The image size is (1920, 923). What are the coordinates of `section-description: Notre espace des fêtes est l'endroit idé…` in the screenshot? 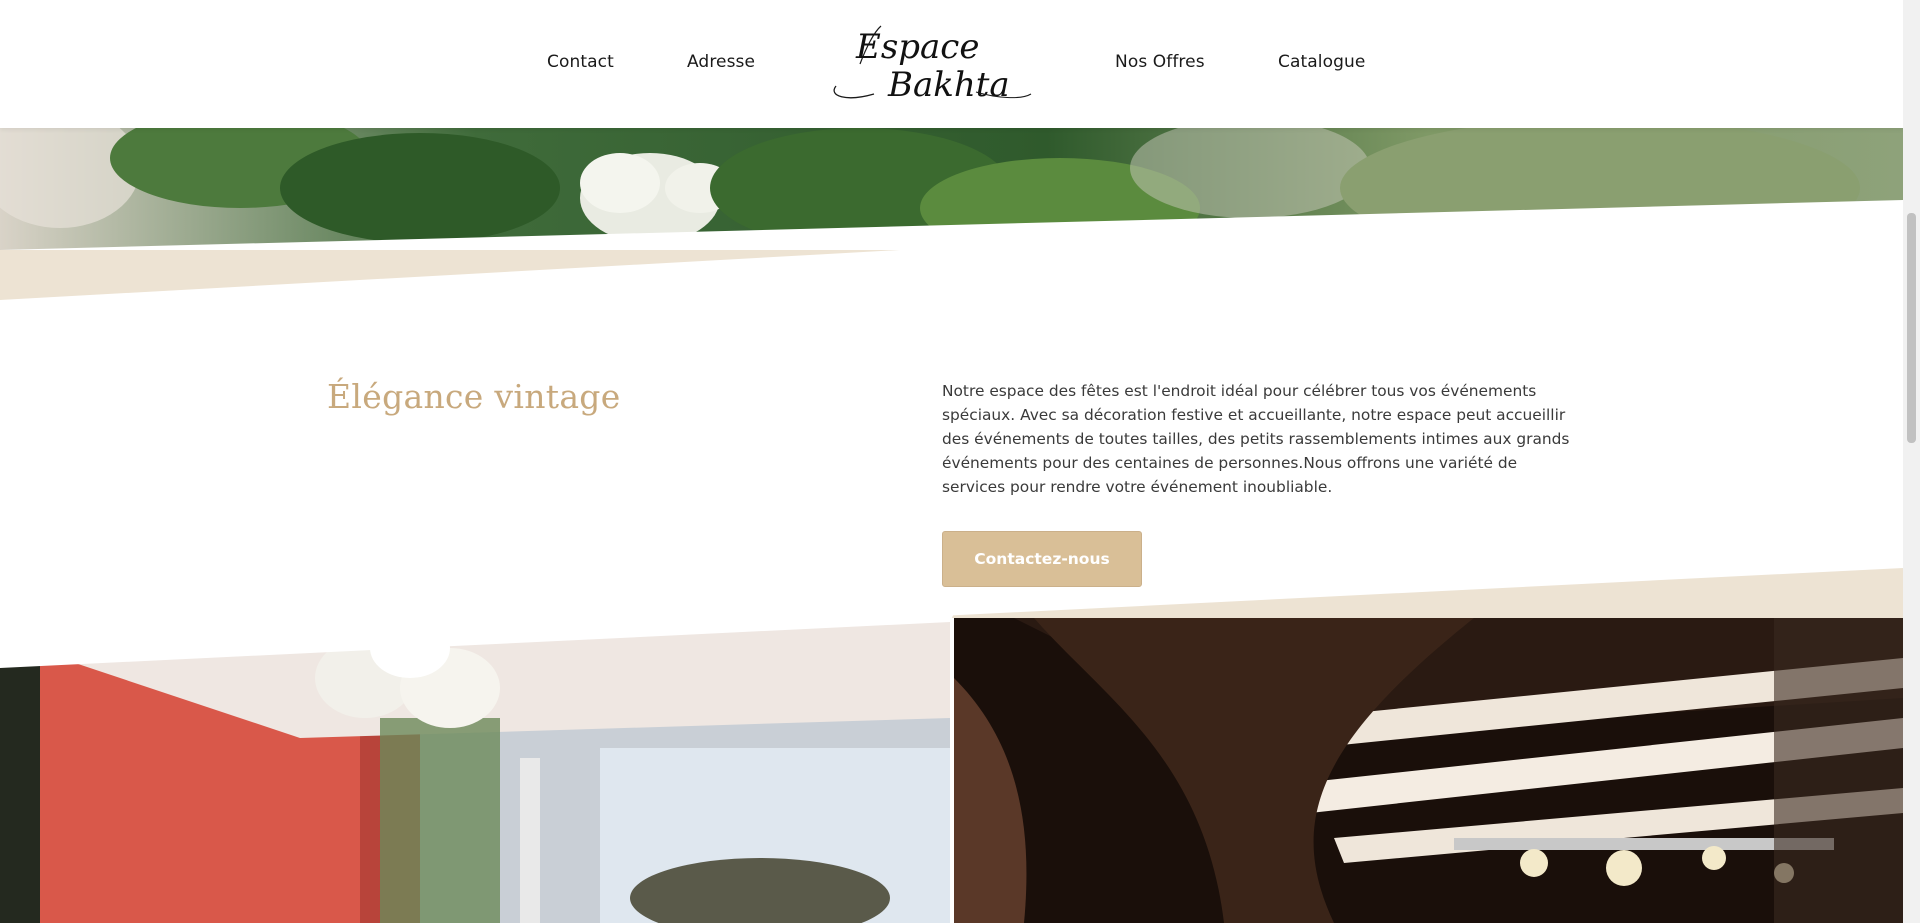 It's located at (1256, 439).